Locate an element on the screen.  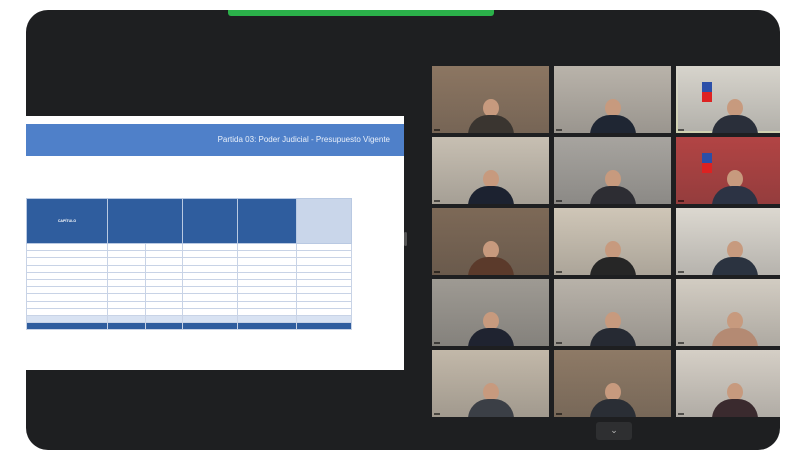
table-header-row: CAPÍTULO is located at coordinates (189, 221).